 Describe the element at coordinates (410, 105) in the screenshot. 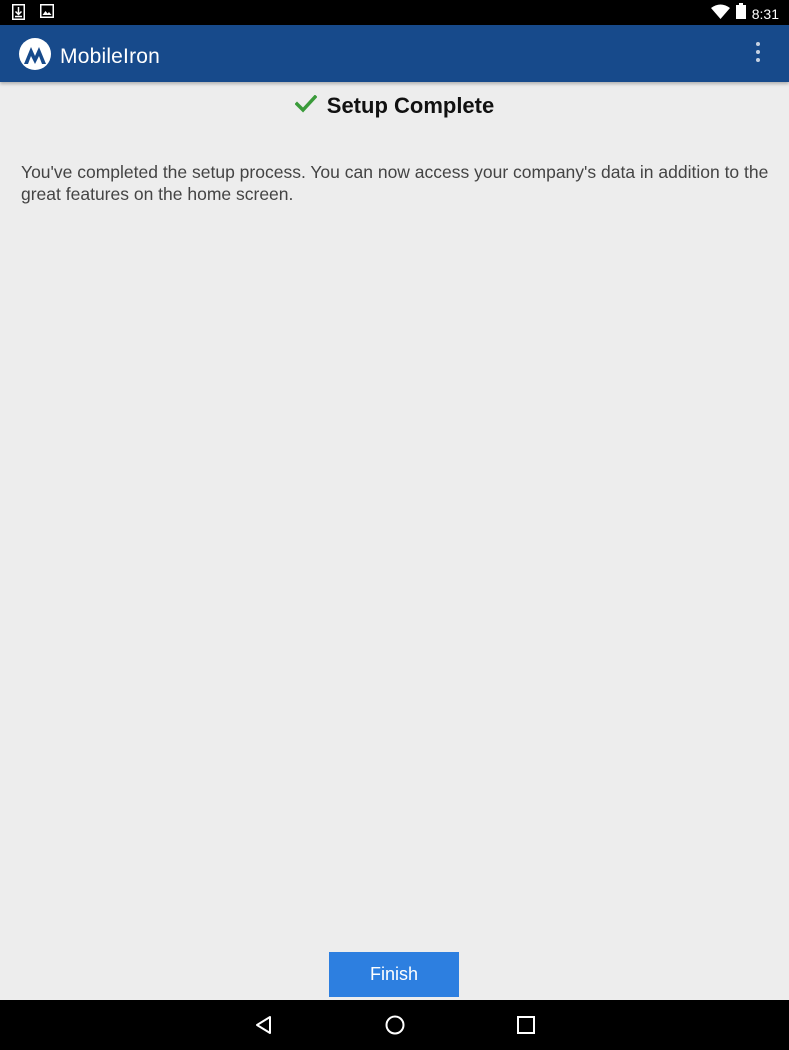

I see `page-title: Setup Complete` at that location.